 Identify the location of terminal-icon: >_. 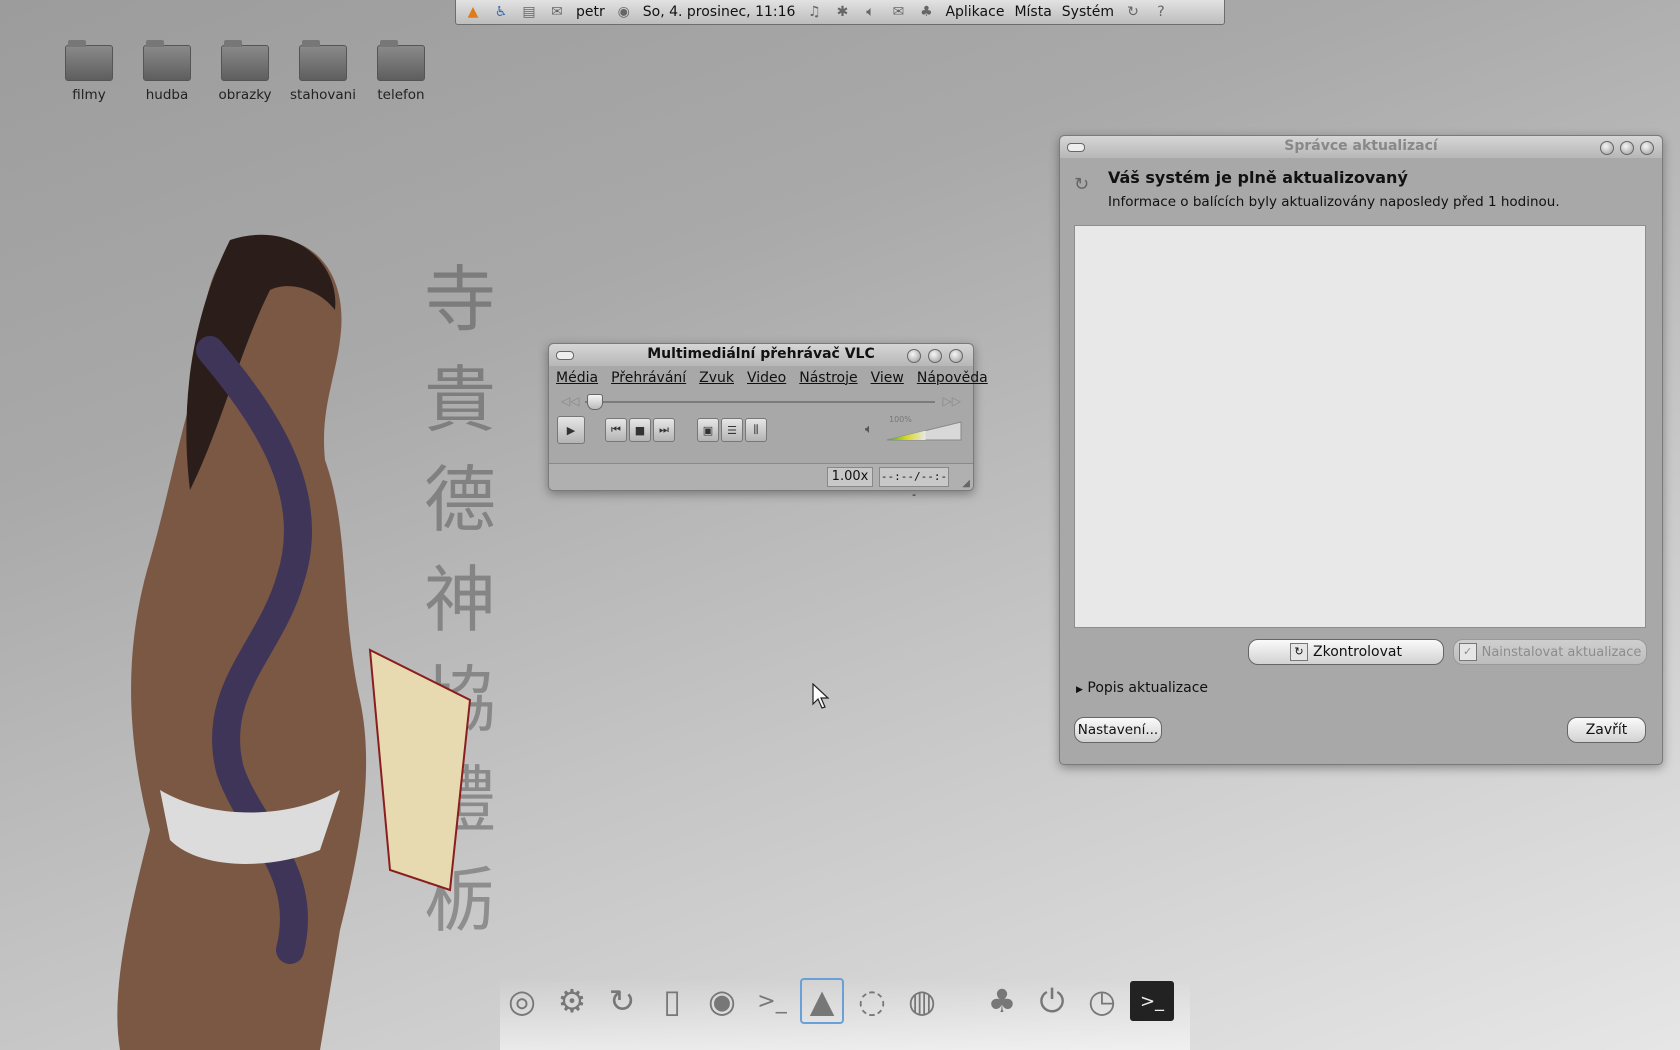
(772, 1001).